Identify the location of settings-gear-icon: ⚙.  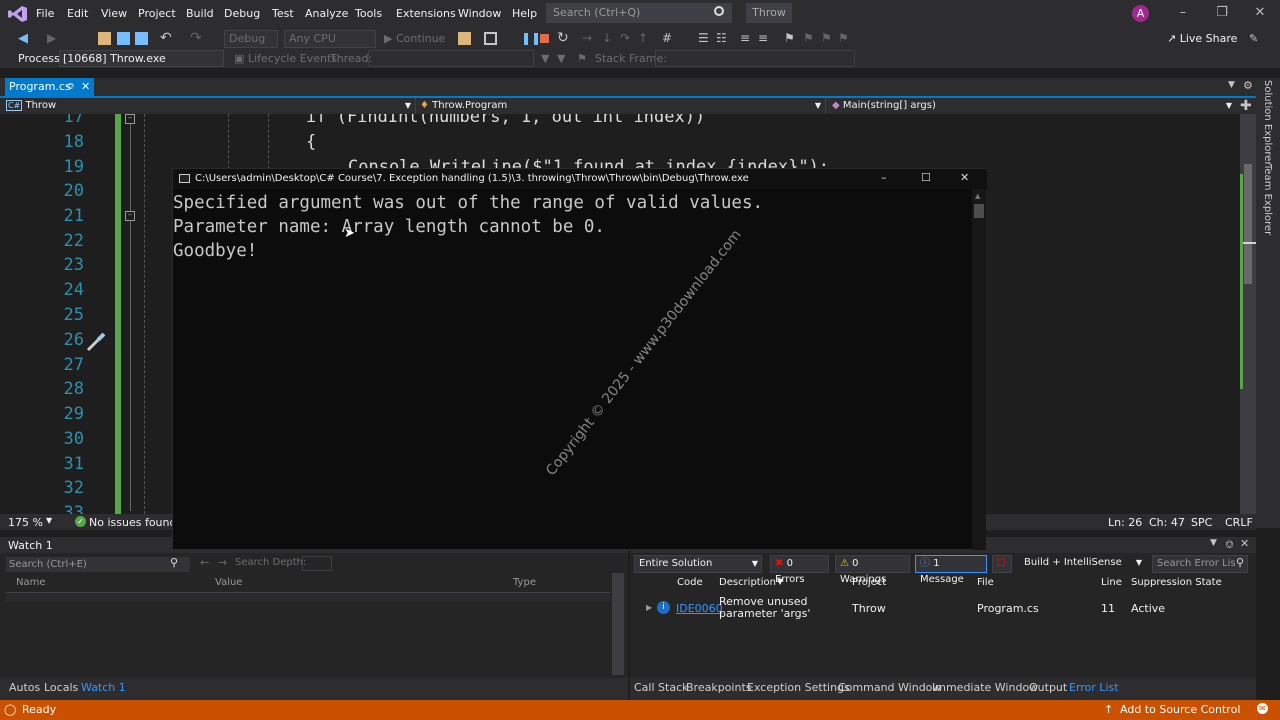
(1248, 85).